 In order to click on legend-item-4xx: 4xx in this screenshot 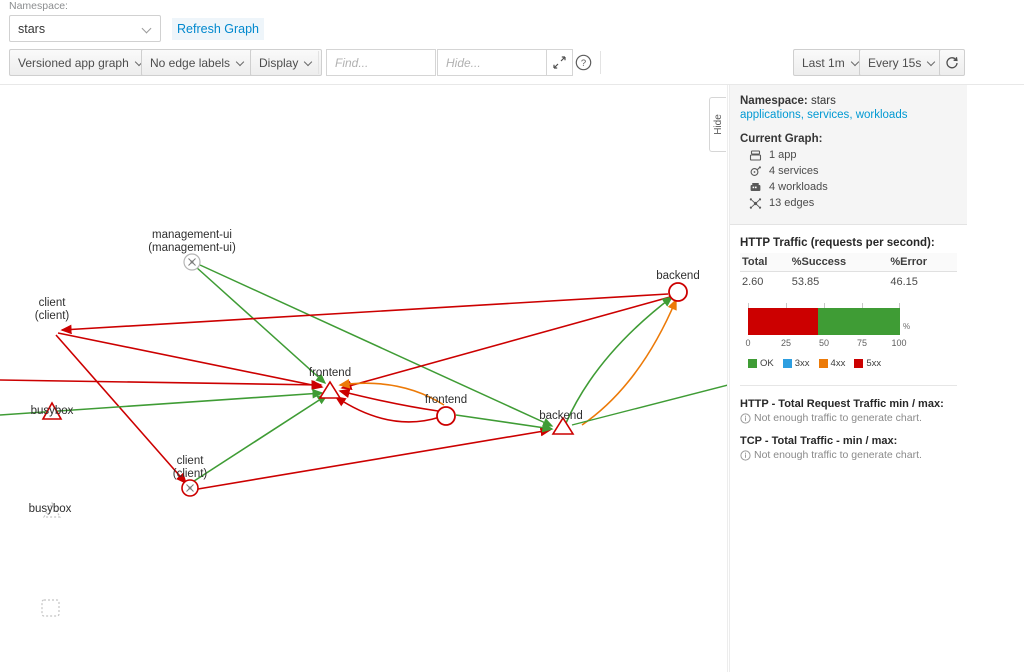, I will do `click(831, 363)`.